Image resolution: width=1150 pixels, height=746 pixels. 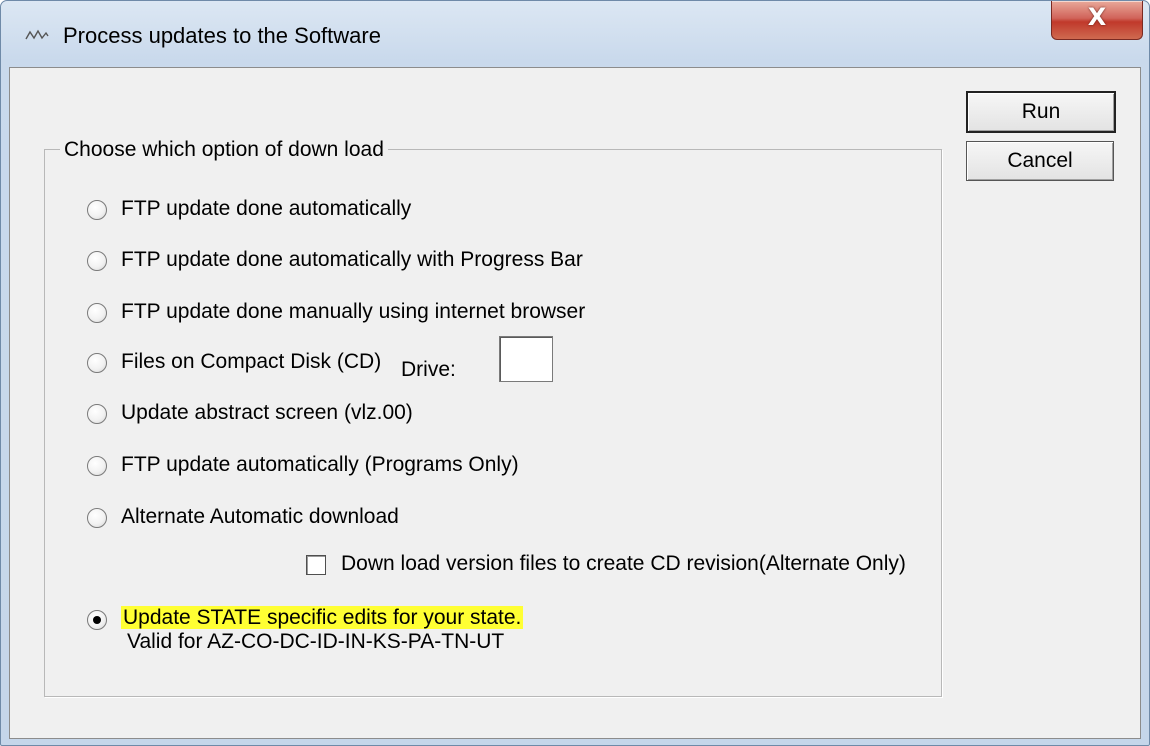 I want to click on drive-label: Drive:, so click(x=428, y=369).